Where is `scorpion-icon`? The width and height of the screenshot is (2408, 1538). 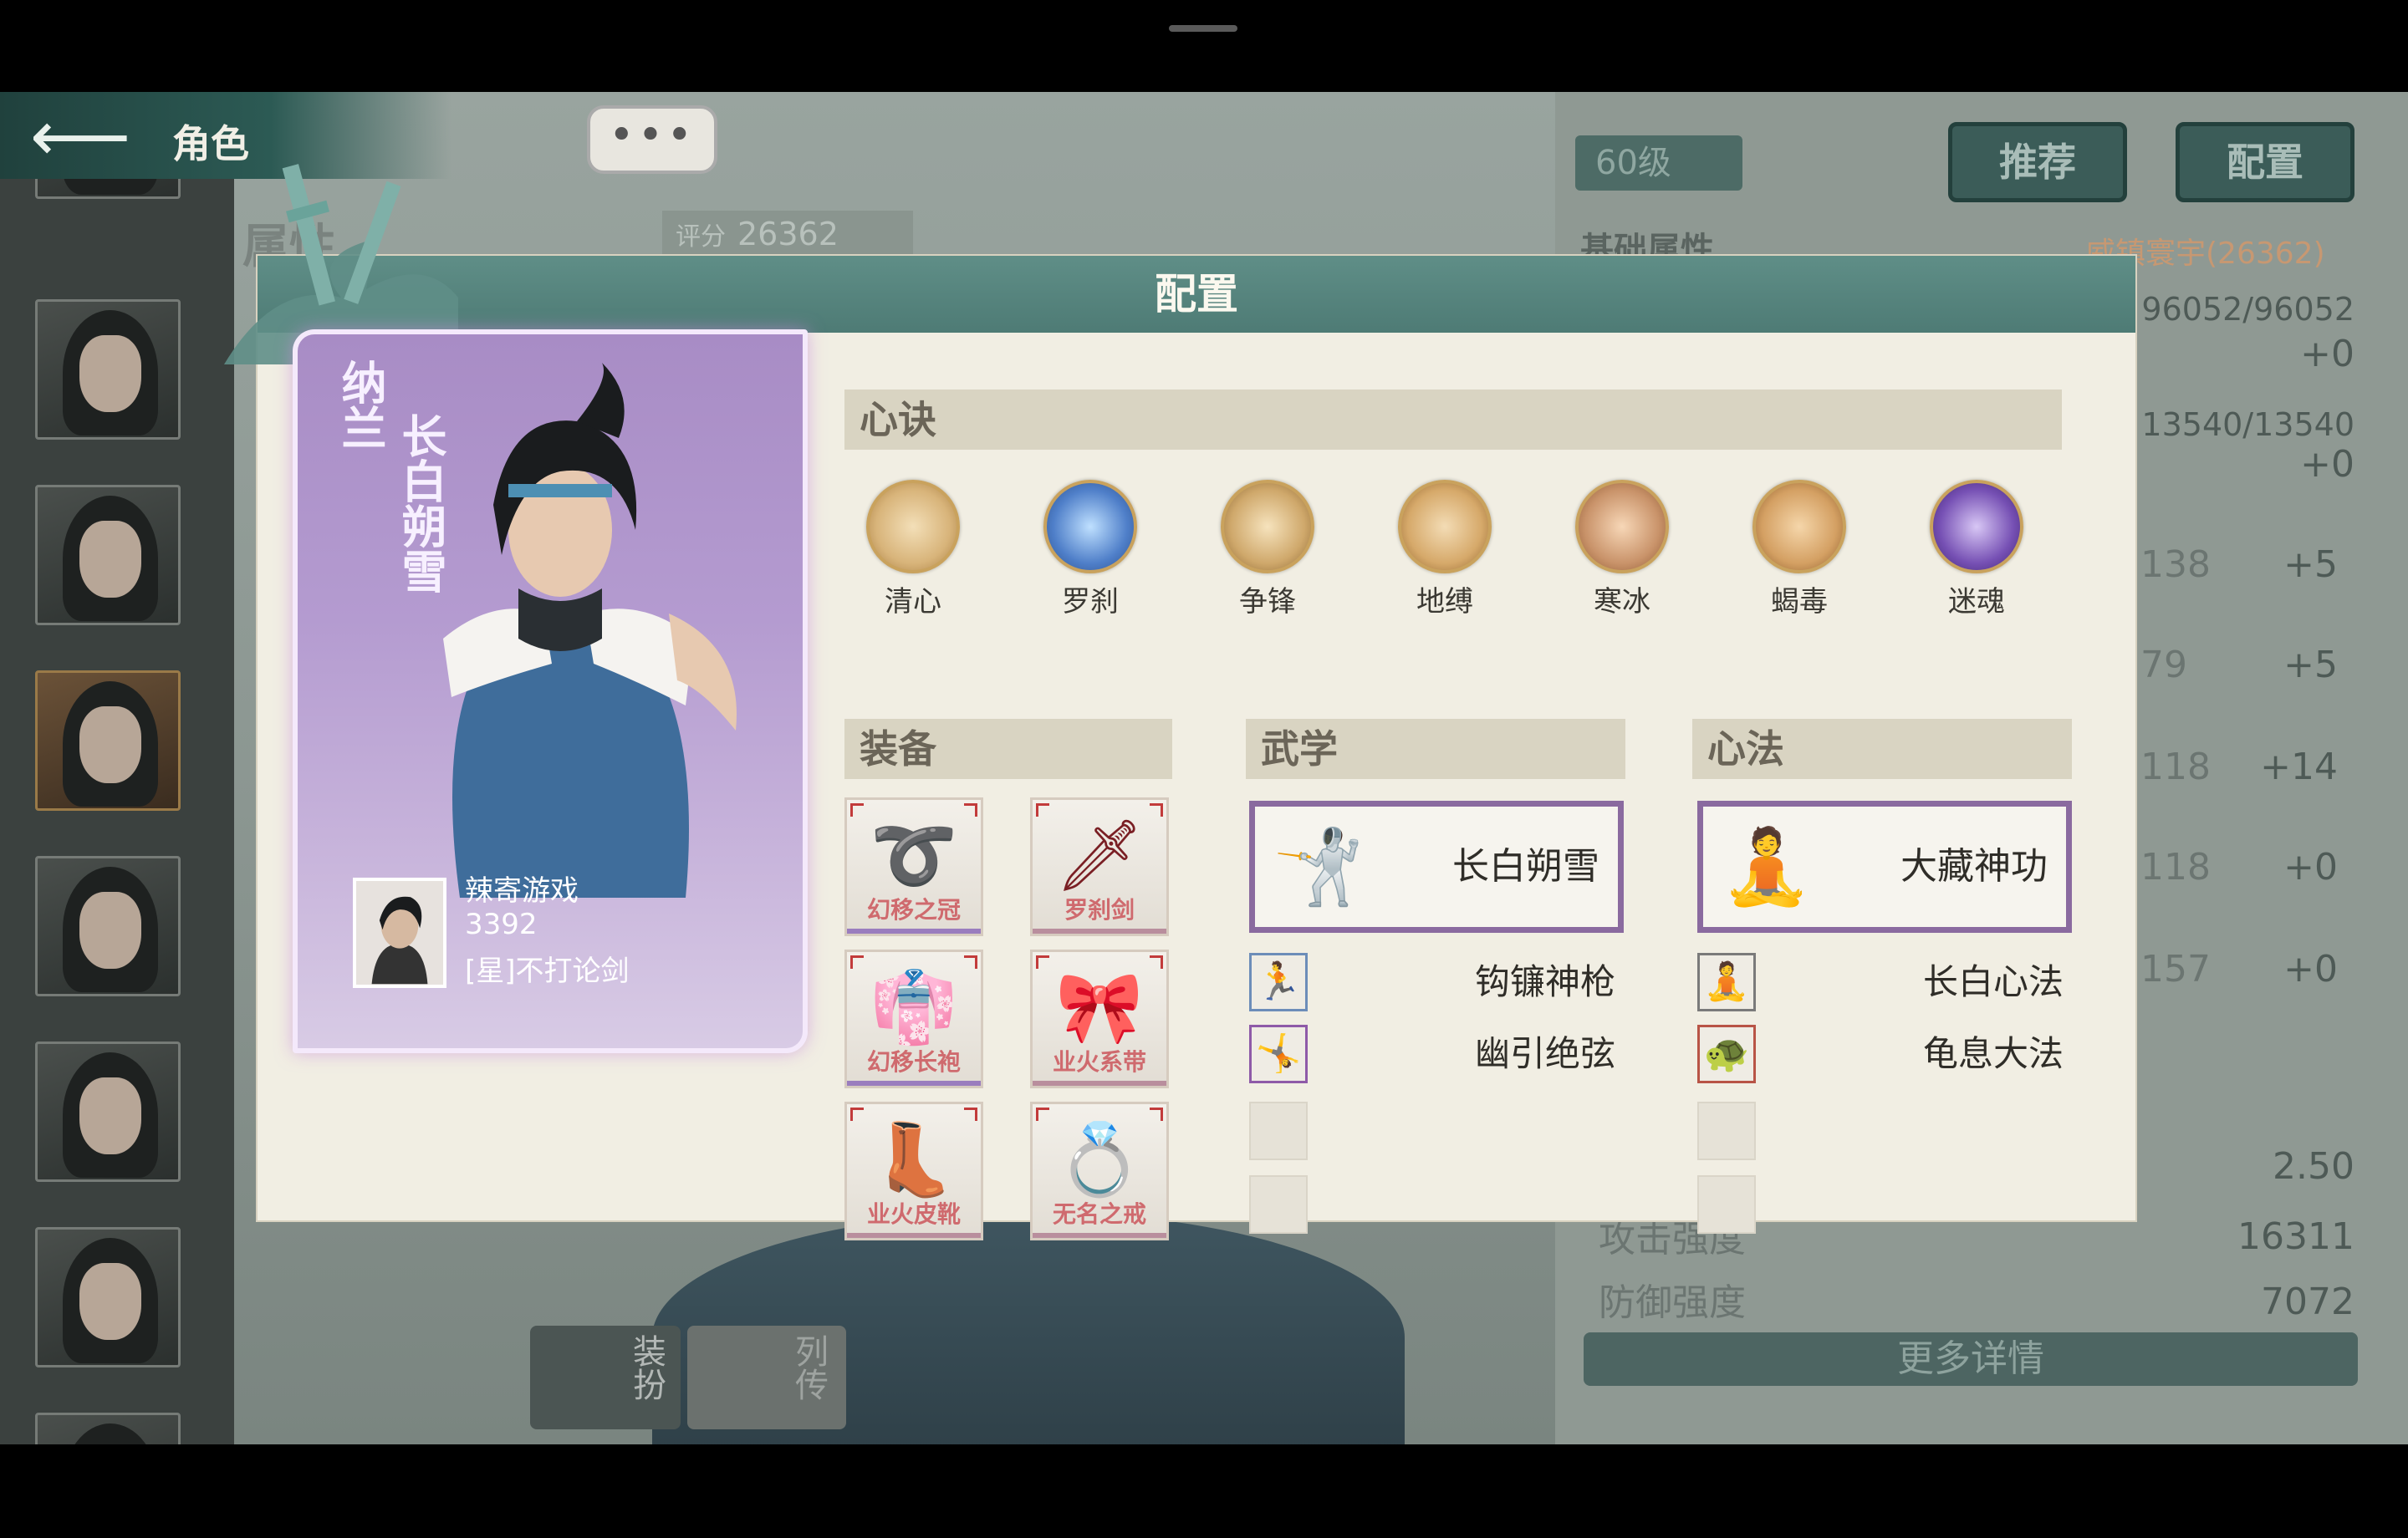 scorpion-icon is located at coordinates (1799, 526).